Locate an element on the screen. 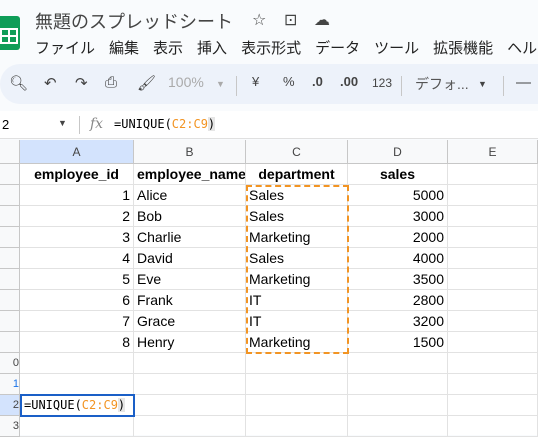 Image resolution: width=538 pixels, height=437 pixels. column-header-a: A is located at coordinates (77, 152).